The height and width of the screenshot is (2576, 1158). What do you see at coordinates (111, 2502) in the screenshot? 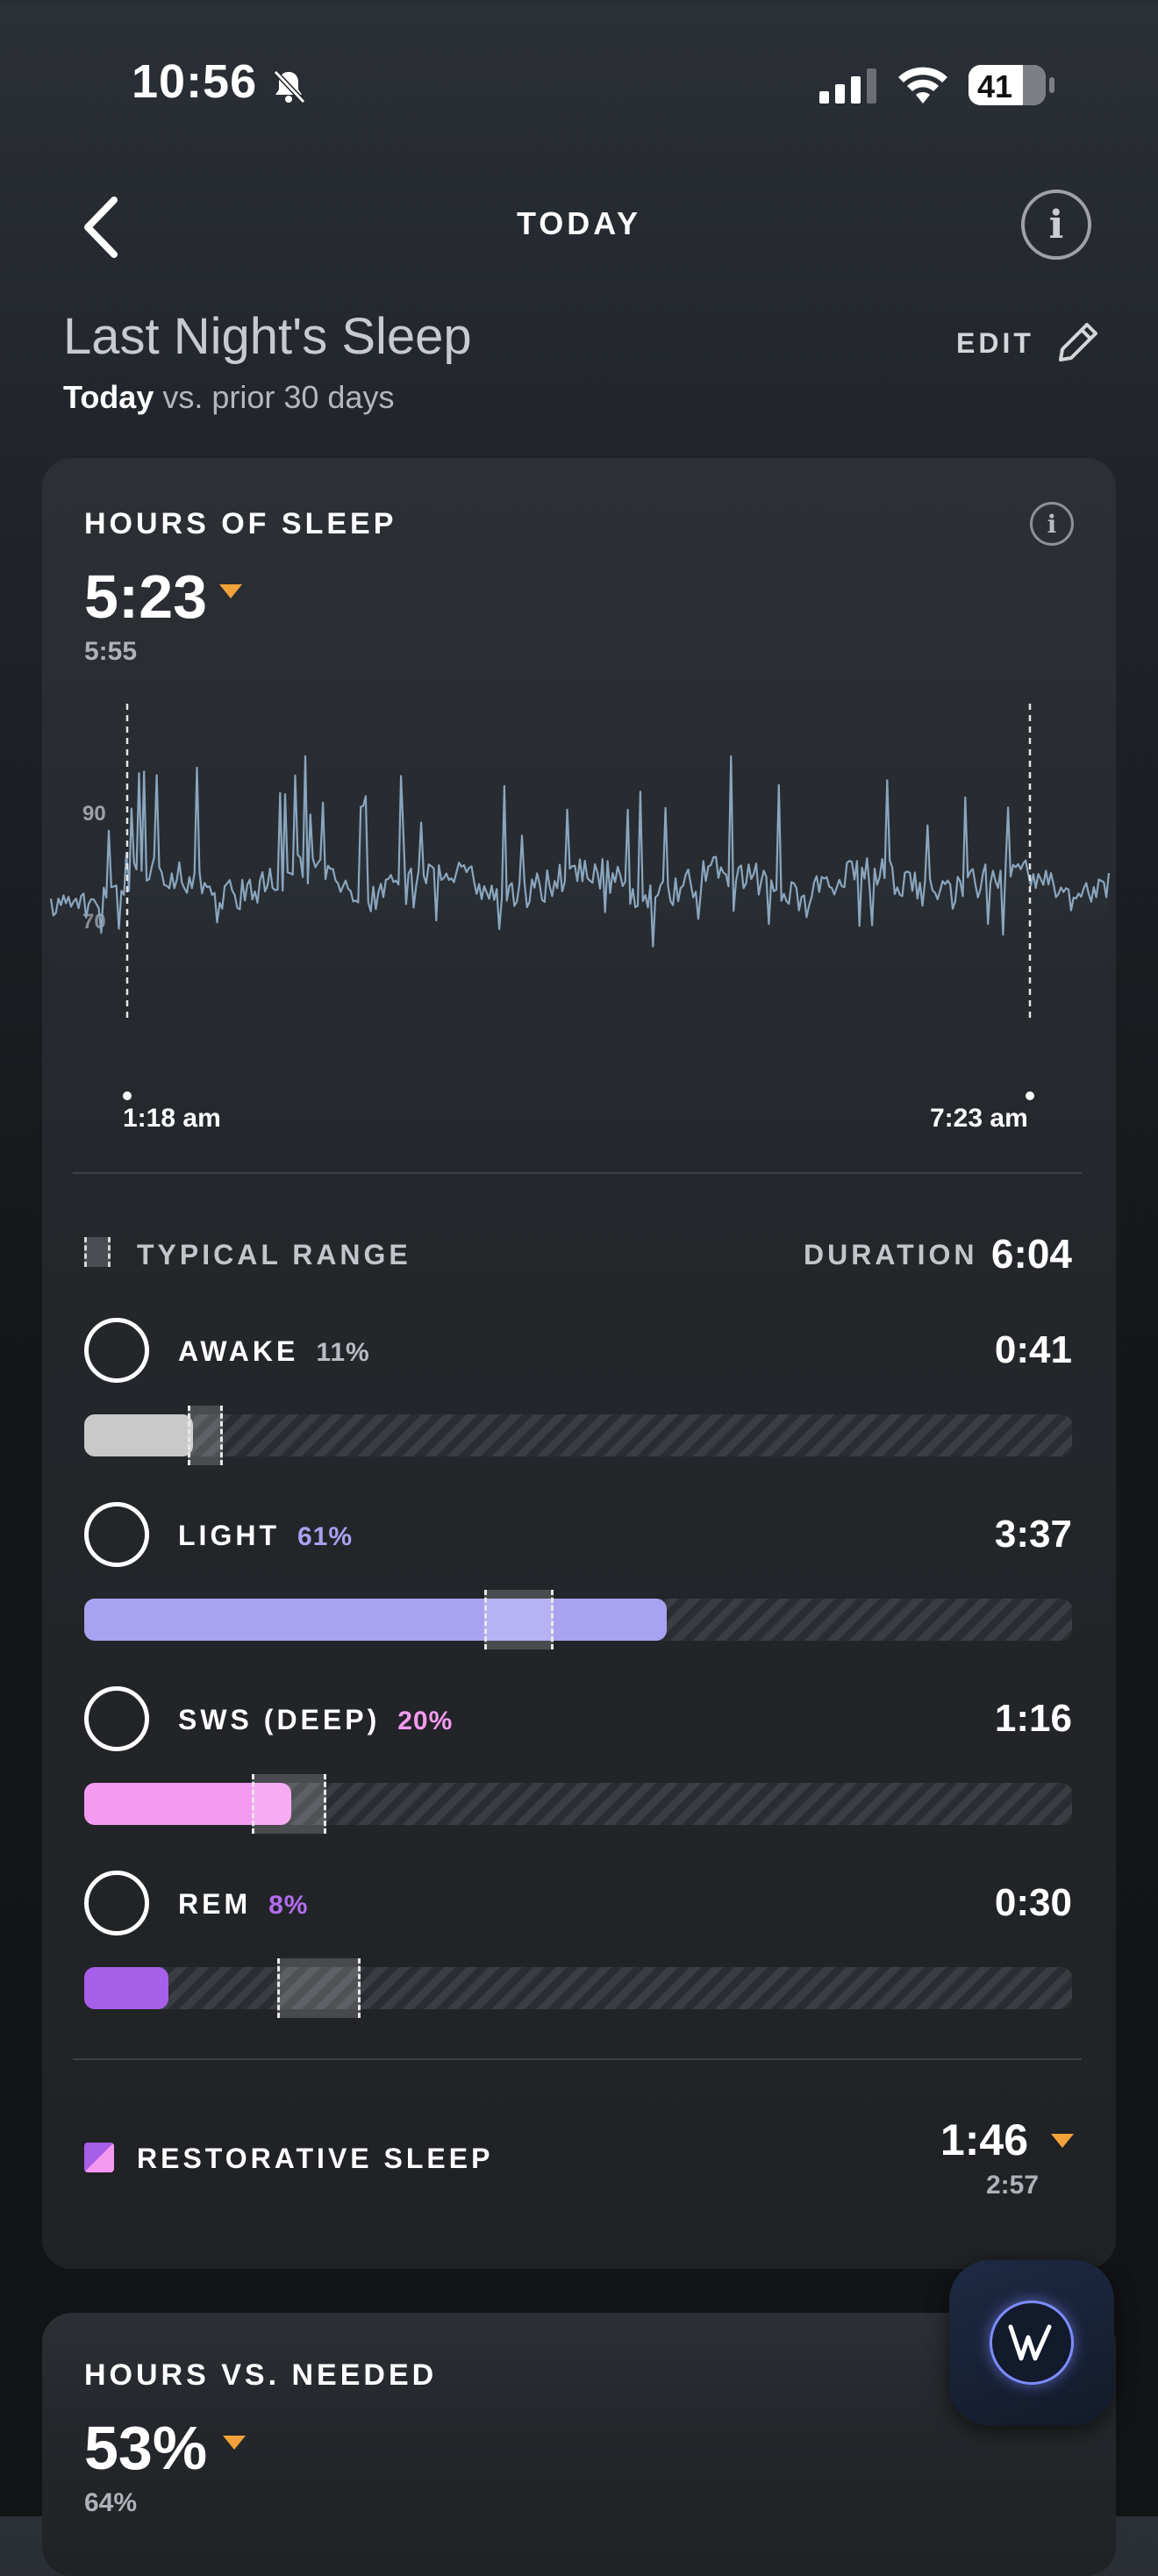
I see `hours-vs-needed-baseline: 64%` at bounding box center [111, 2502].